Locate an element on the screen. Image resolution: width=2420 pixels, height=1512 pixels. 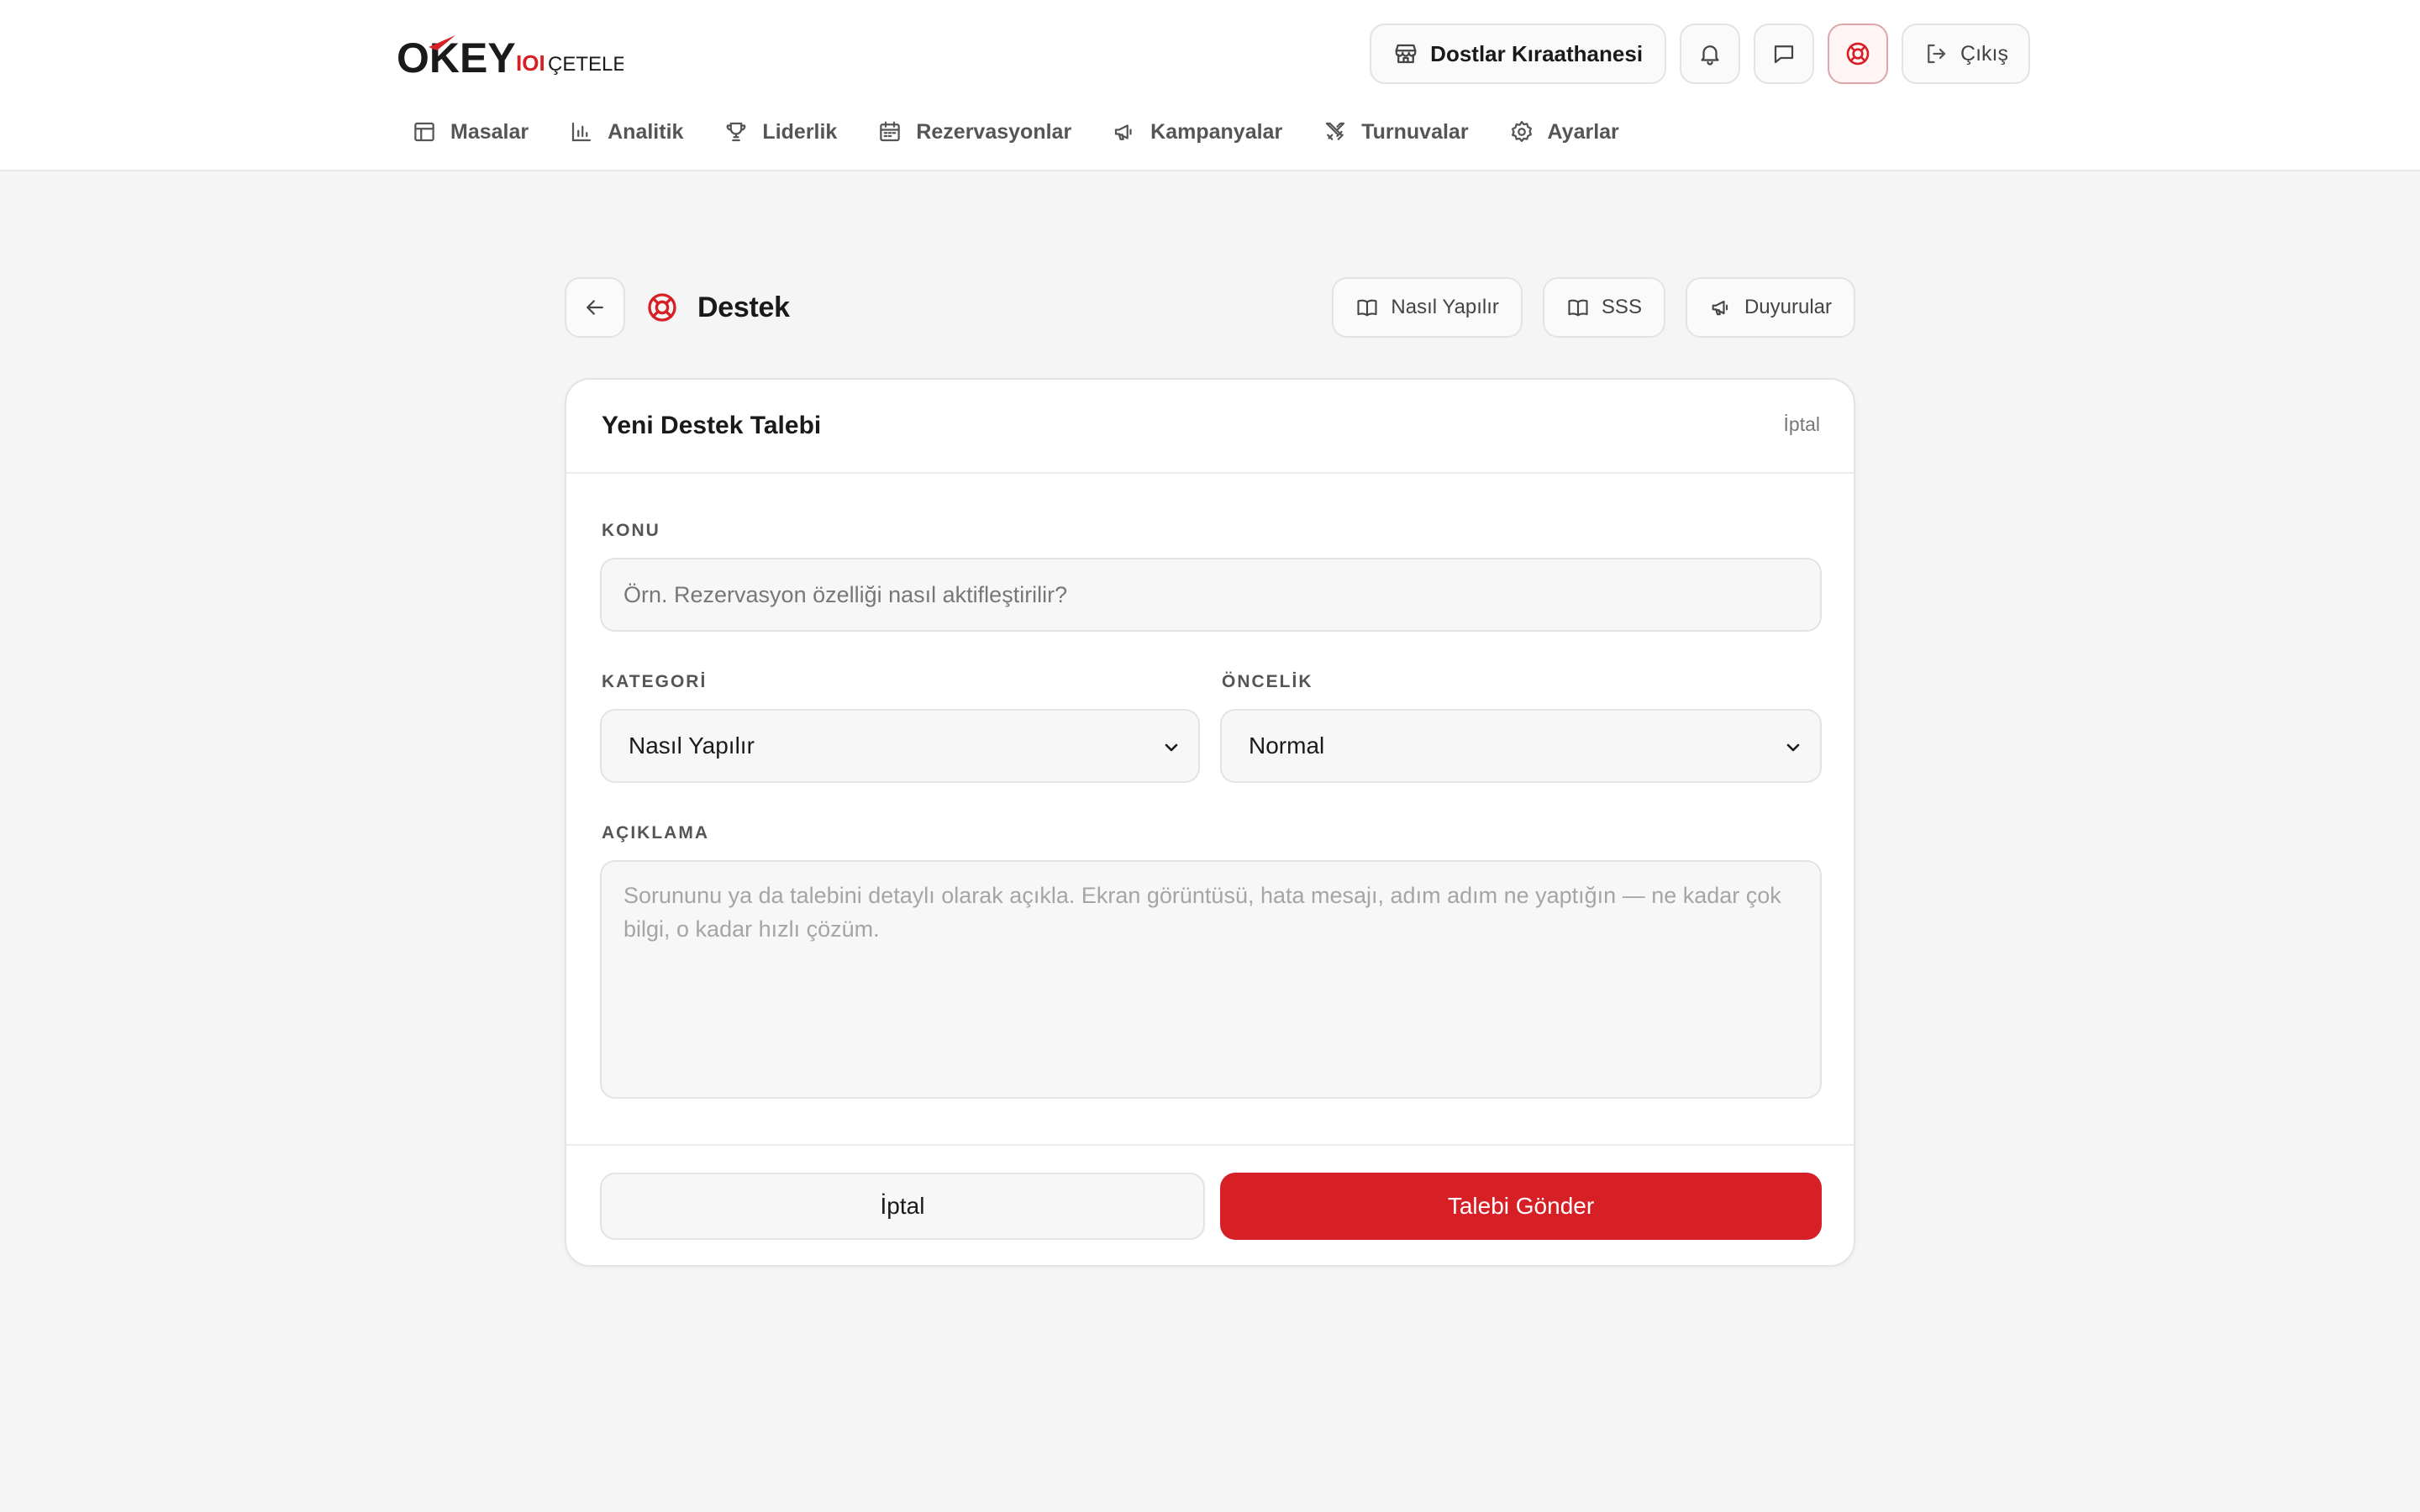
nav-item-analitik: Analitik is located at coordinates (626, 132).